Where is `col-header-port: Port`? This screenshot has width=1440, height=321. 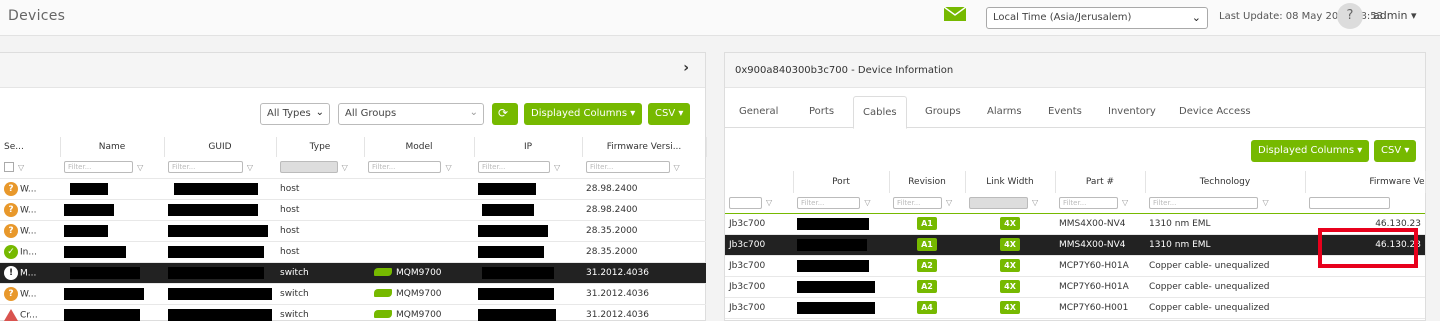 col-header-port: Port is located at coordinates (841, 182).